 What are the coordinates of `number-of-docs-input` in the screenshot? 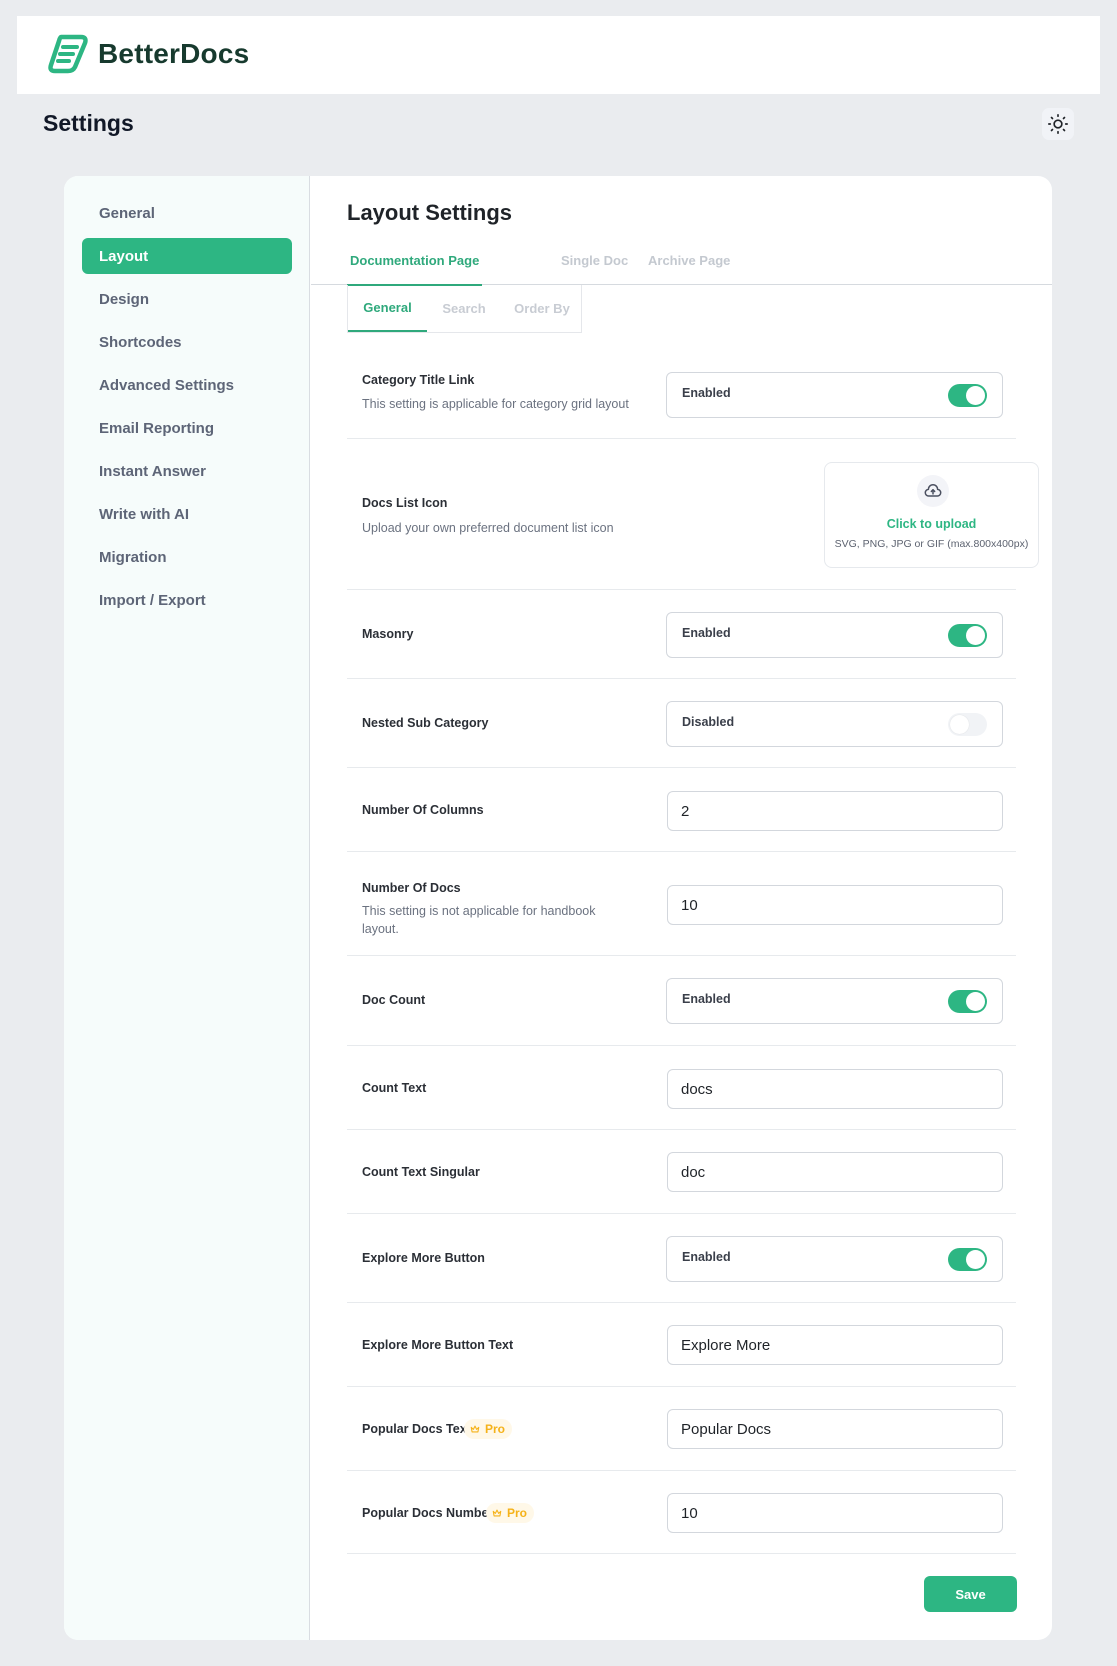 It's located at (841, 905).